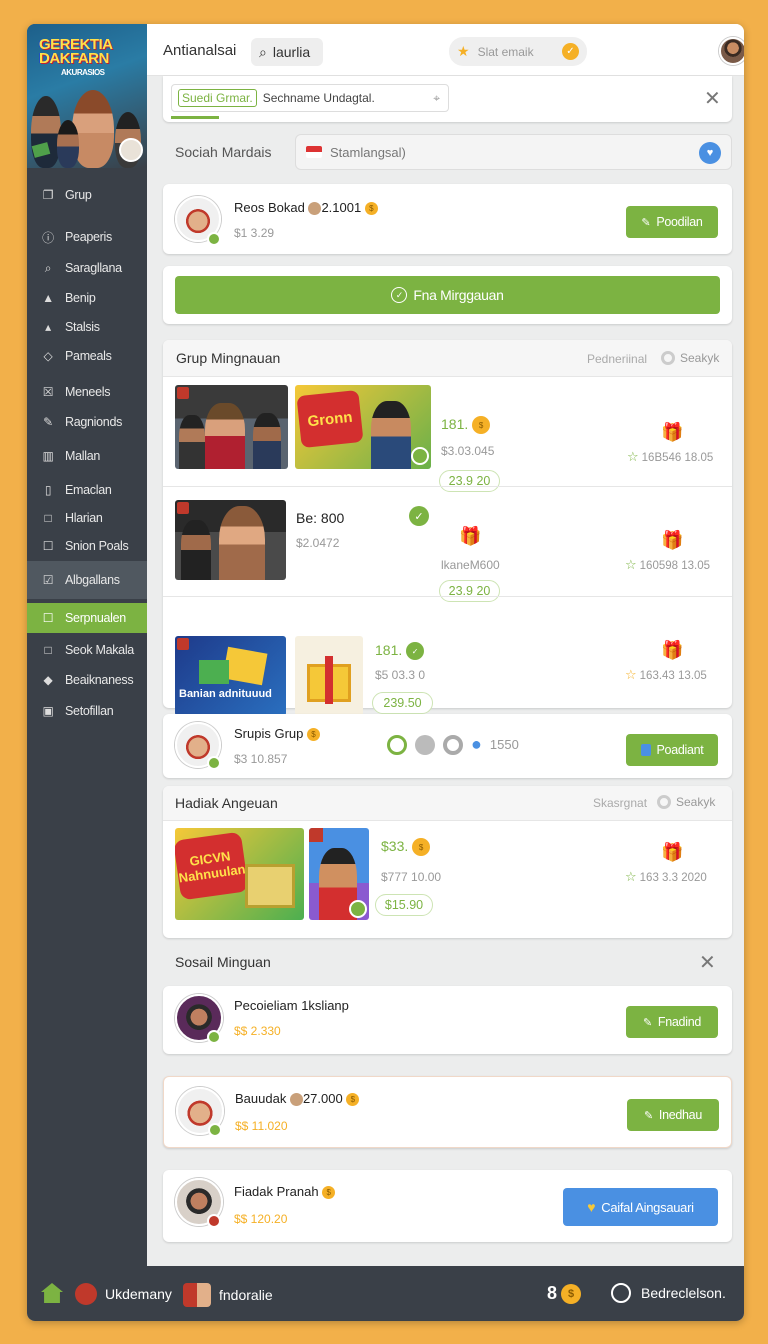 The image size is (768, 1344). What do you see at coordinates (269, 207) in the screenshot?
I see `profile-name: Reos Bokad` at bounding box center [269, 207].